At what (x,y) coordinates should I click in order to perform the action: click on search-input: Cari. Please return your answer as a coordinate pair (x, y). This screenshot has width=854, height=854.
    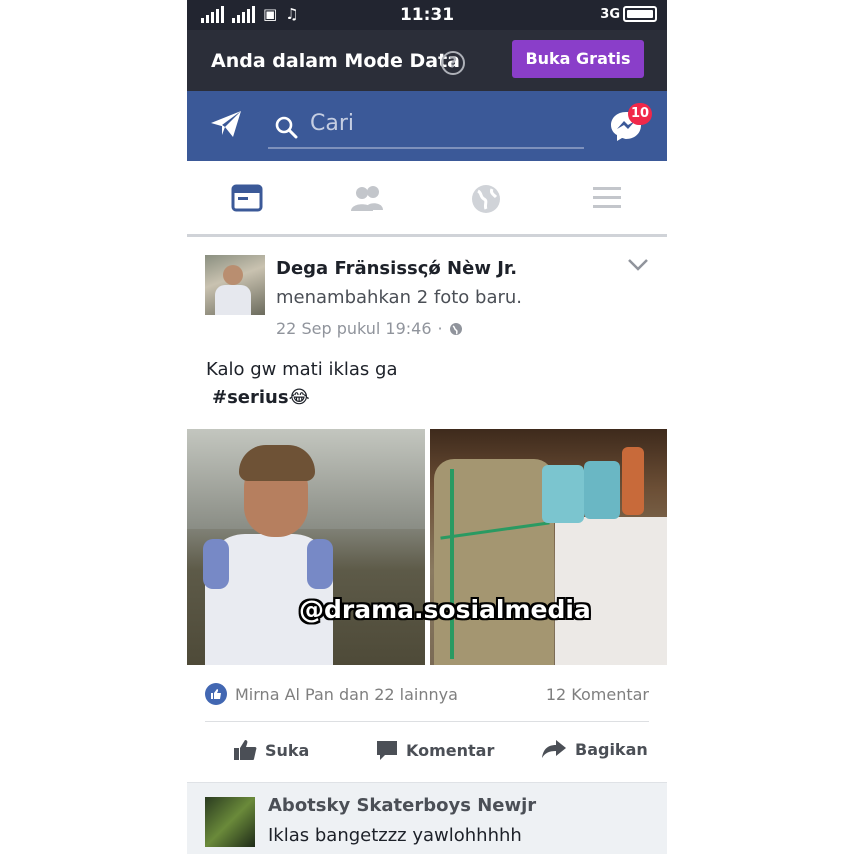
    Looking at the image, I should click on (426, 127).